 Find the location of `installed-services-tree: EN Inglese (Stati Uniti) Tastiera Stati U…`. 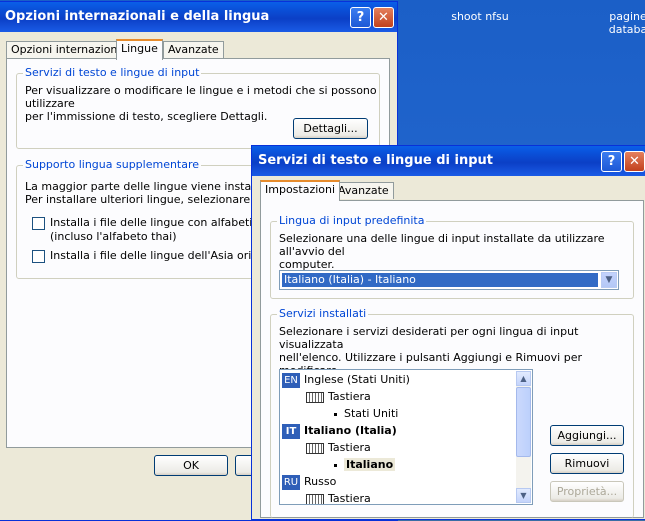

installed-services-tree: EN Inglese (Stati Uniti) Tastiera Stati U… is located at coordinates (406, 437).